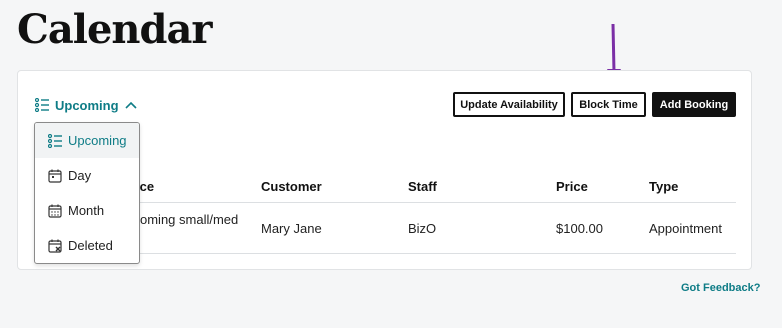 The height and width of the screenshot is (328, 782). What do you see at coordinates (130, 105) in the screenshot?
I see `chevron-up-icon` at bounding box center [130, 105].